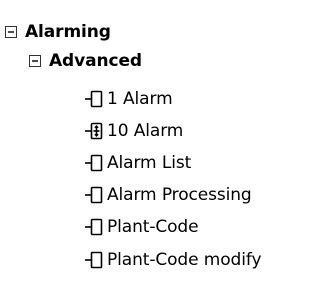 The width and height of the screenshot is (321, 290). Describe the element at coordinates (149, 163) in the screenshot. I see `tree-item-label: Alarm List` at that location.